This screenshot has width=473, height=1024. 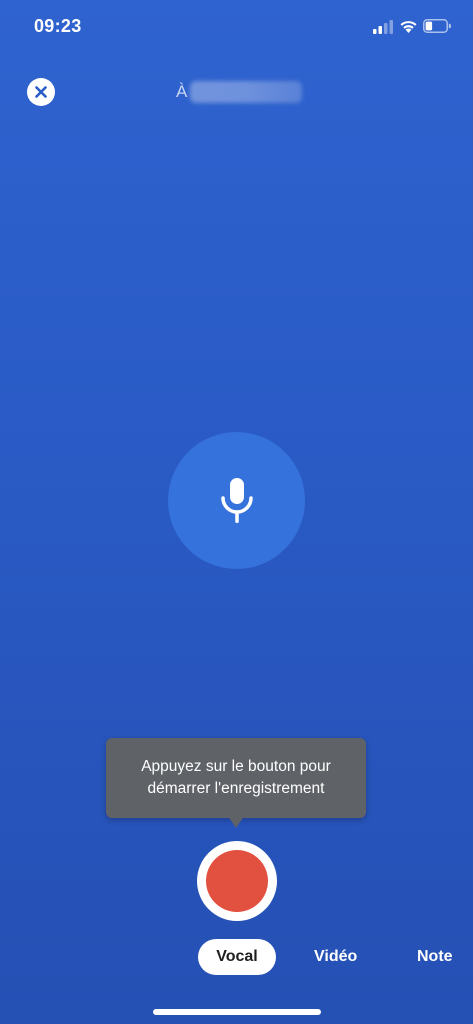 I want to click on tooltip-line-1: Appuyez sur le bouton pour, so click(x=236, y=766).